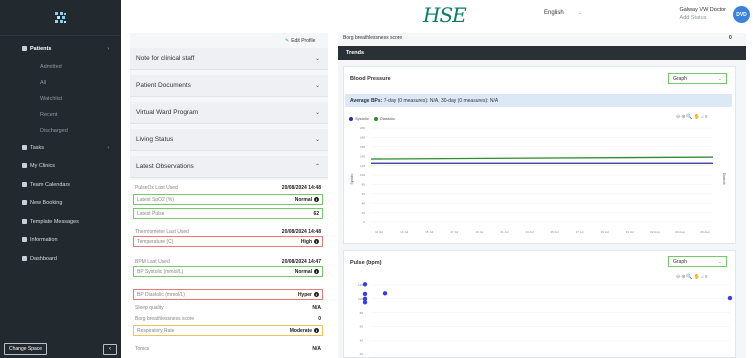  I want to click on observation-value: Moderate i, so click(304, 330).